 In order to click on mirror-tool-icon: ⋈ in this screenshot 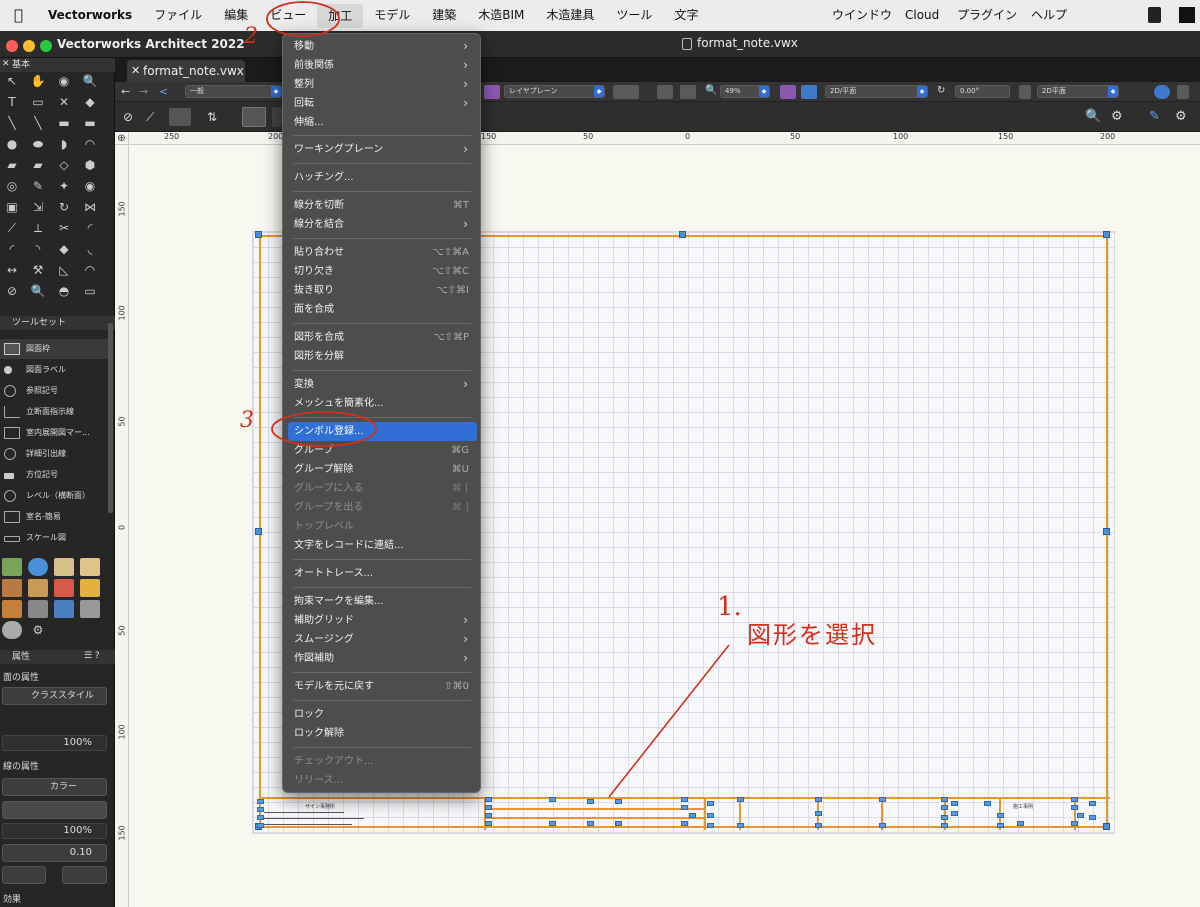, I will do `click(90, 207)`.